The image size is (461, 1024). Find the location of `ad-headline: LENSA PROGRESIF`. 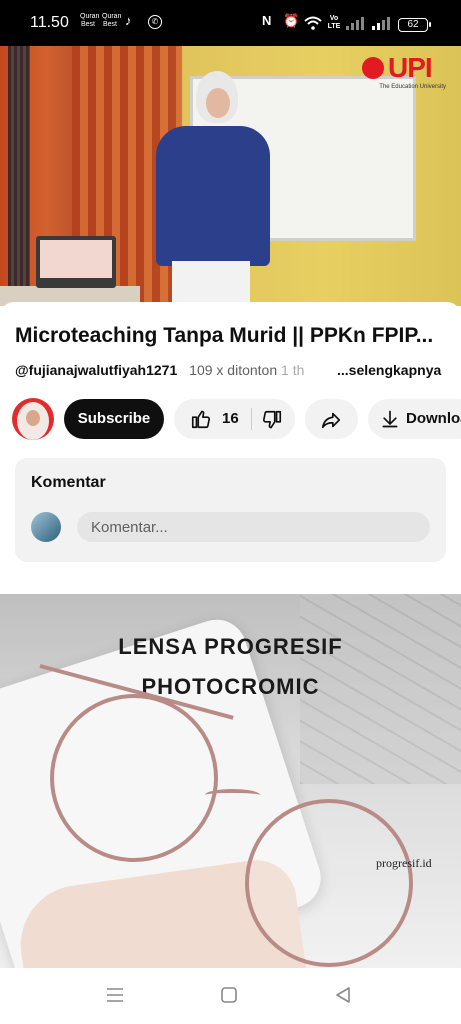

ad-headline: LENSA PROGRESIF is located at coordinates (230, 646).